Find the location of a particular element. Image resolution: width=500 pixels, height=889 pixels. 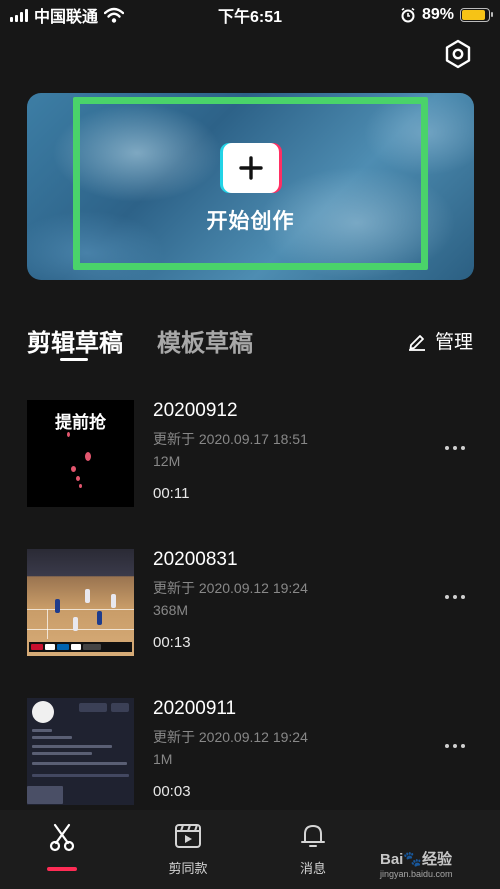

draft-item: 20200911 更新于 2020.09.12 19:24 1M 00:03 is located at coordinates (250, 752).